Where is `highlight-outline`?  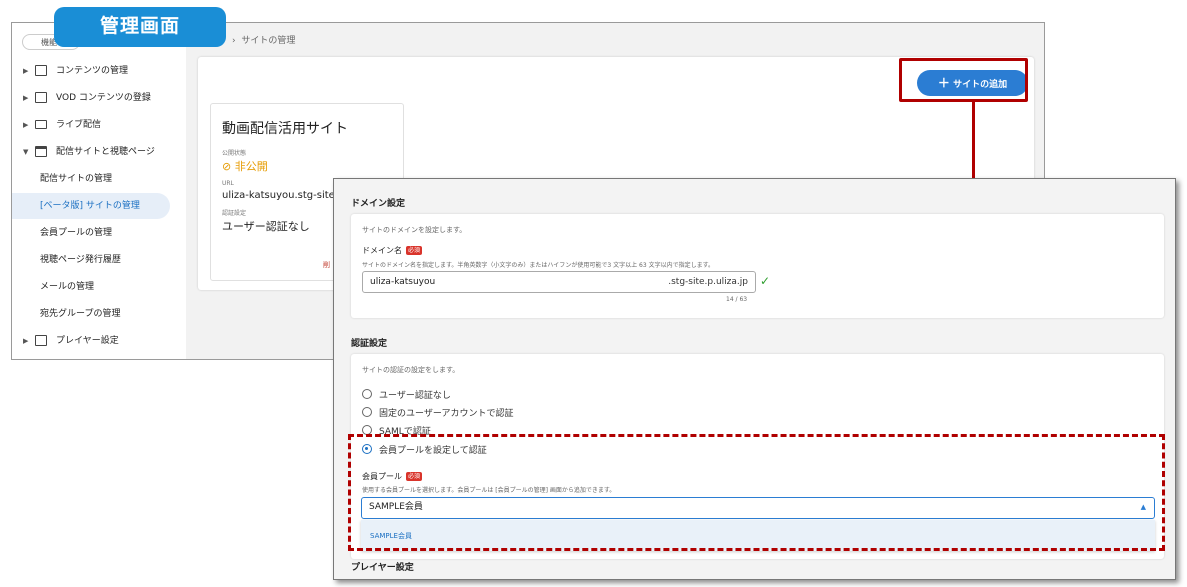
highlight-outline is located at coordinates (963, 80).